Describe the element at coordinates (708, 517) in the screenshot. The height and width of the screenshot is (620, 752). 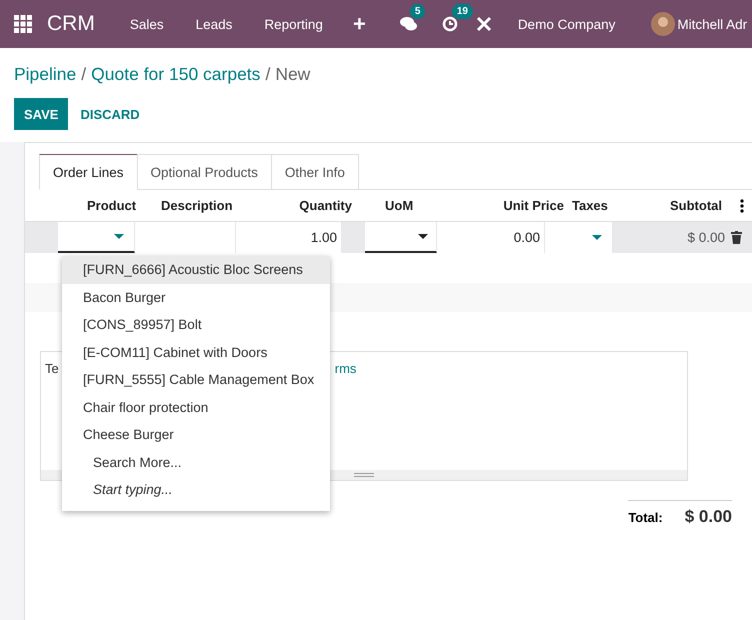
I see `total-value: $ 0.00` at that location.